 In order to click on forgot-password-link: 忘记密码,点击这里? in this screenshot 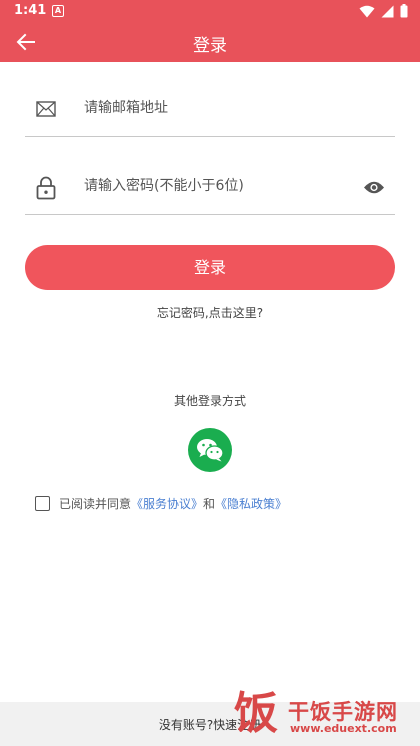, I will do `click(210, 312)`.